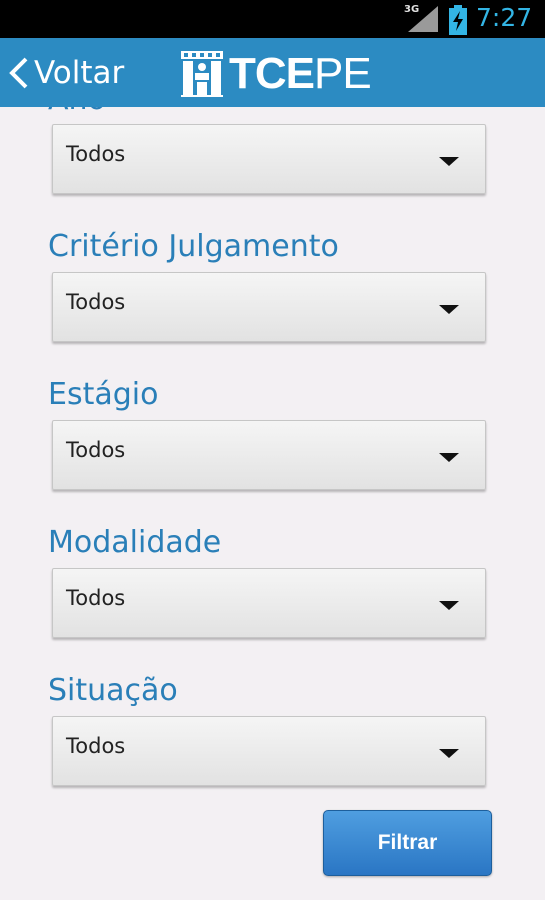 The image size is (545, 900). What do you see at coordinates (202, 74) in the screenshot?
I see `tcepe-logo-icon` at bounding box center [202, 74].